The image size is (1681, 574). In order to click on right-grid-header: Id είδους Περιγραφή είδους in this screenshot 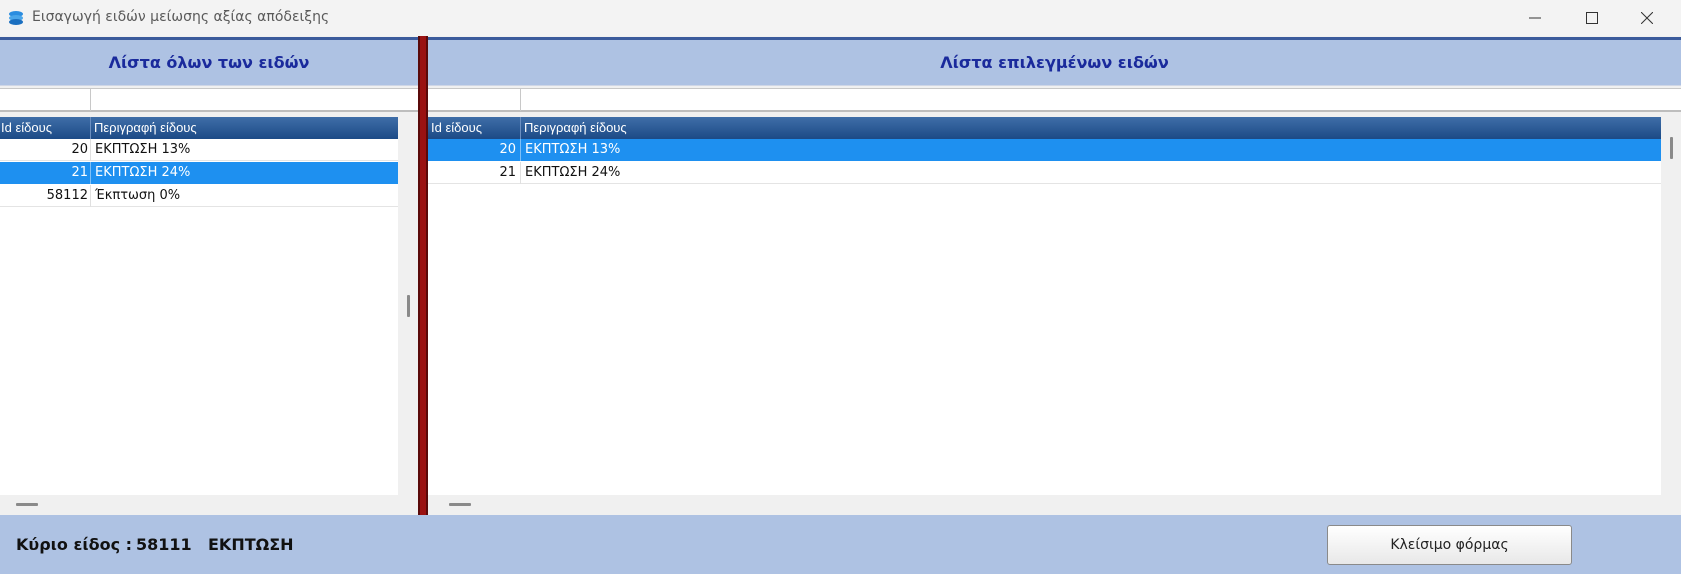, I will do `click(1044, 128)`.